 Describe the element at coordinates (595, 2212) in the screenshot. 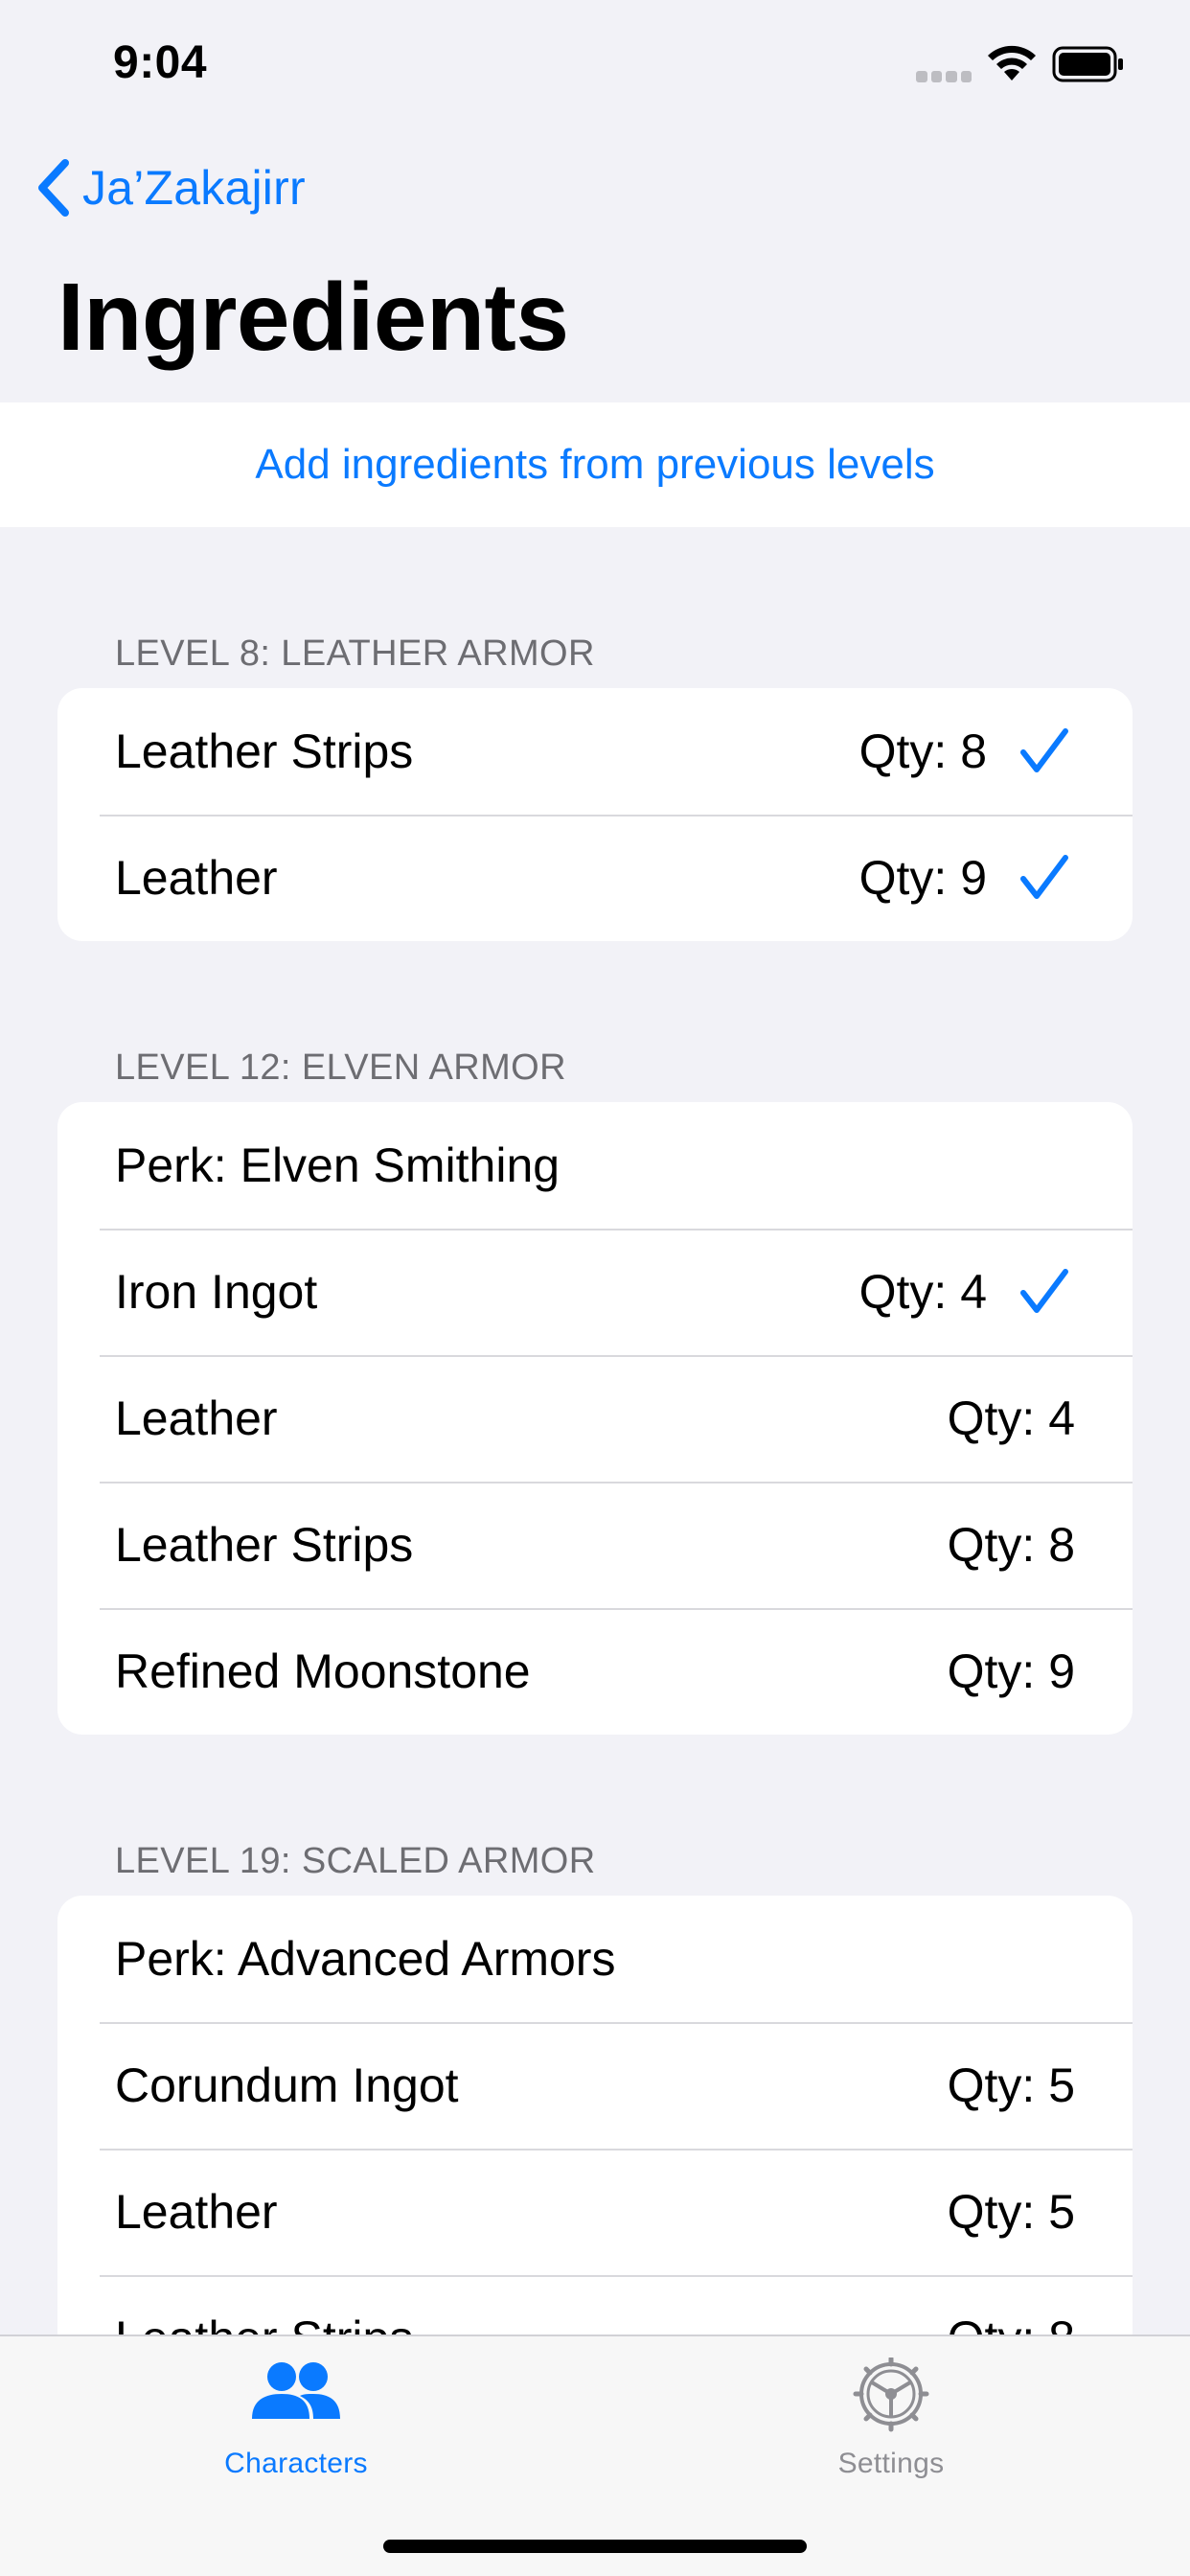

I see `list-item: Leather Qty: 5` at that location.